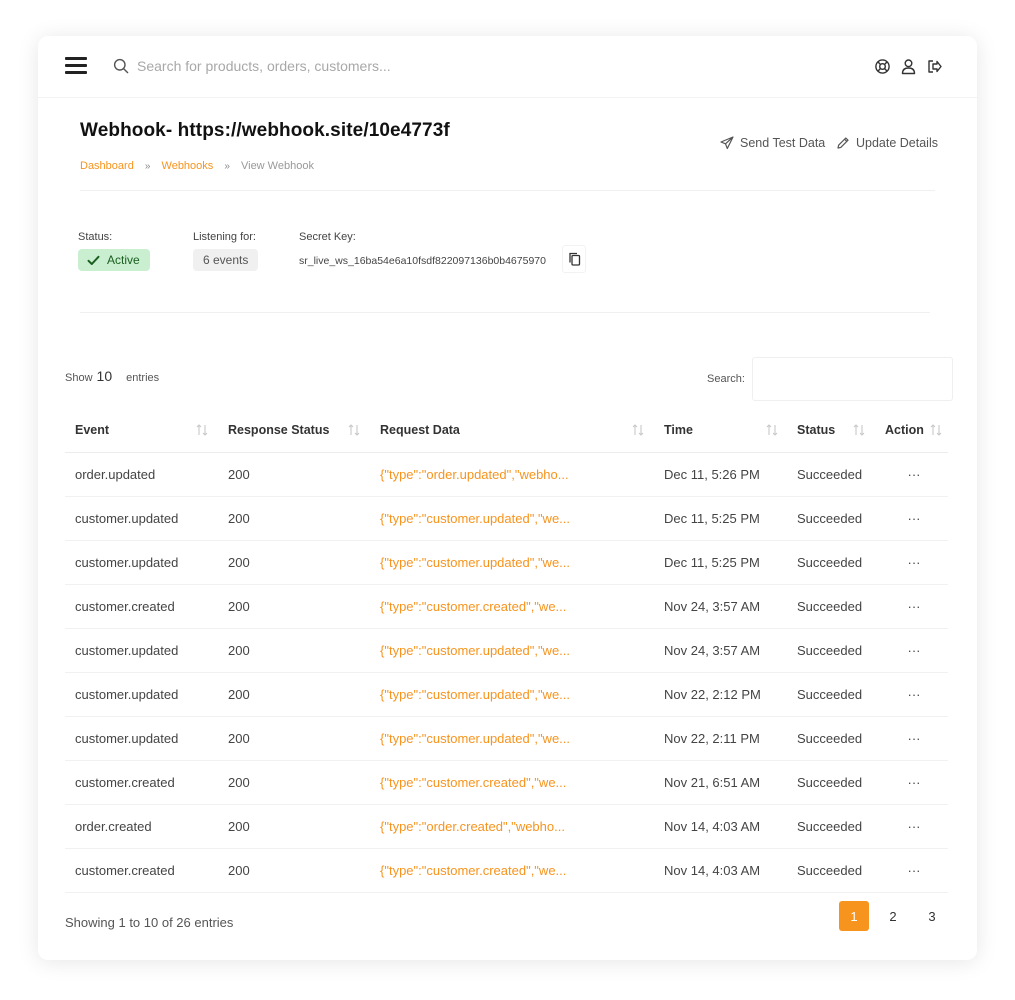 The width and height of the screenshot is (1015, 1000). Describe the element at coordinates (76, 66) in the screenshot. I see `menu-icon` at that location.